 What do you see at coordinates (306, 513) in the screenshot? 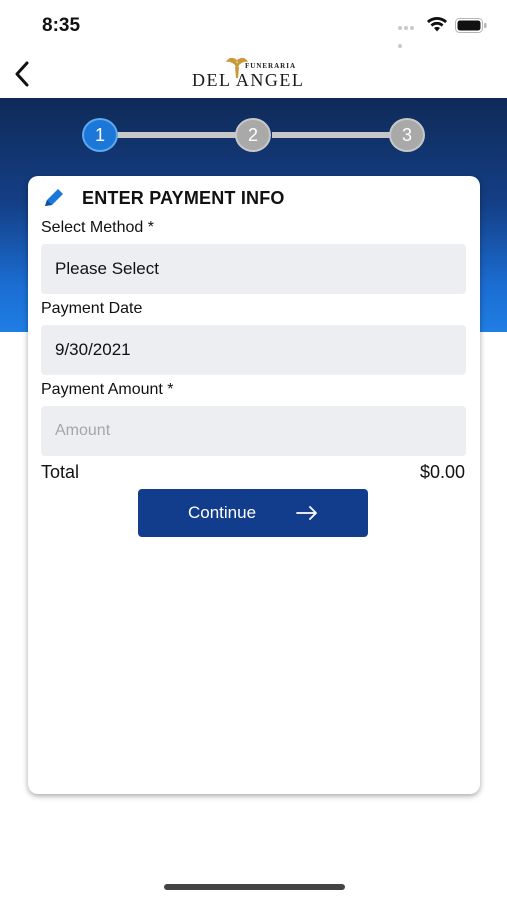
I see `arrow-right-icon` at bounding box center [306, 513].